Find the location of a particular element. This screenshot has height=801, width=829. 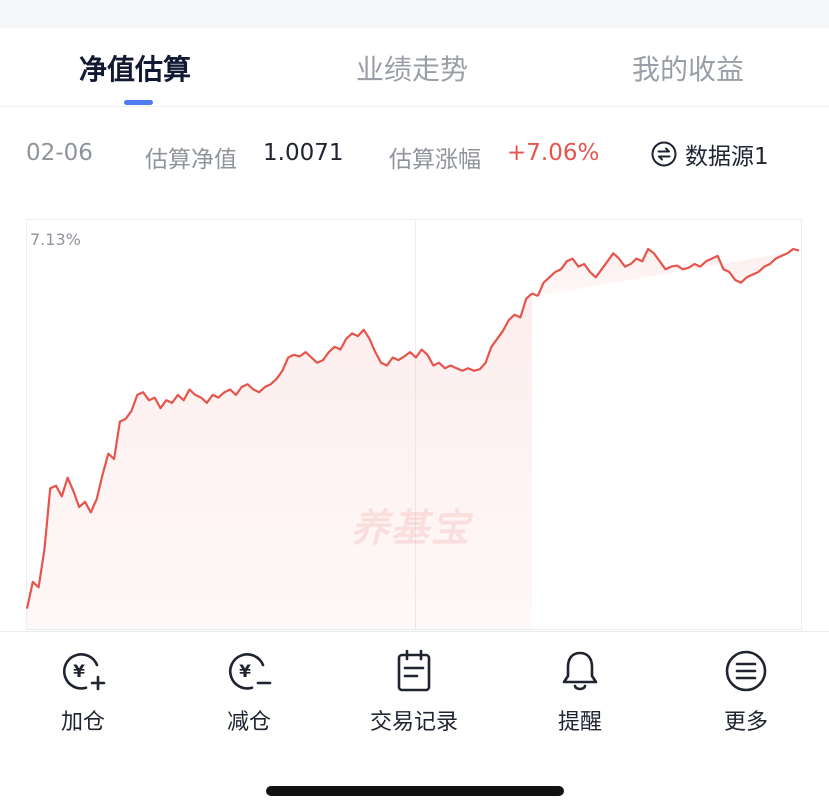

data-source-label: 数据源1 is located at coordinates (727, 157).